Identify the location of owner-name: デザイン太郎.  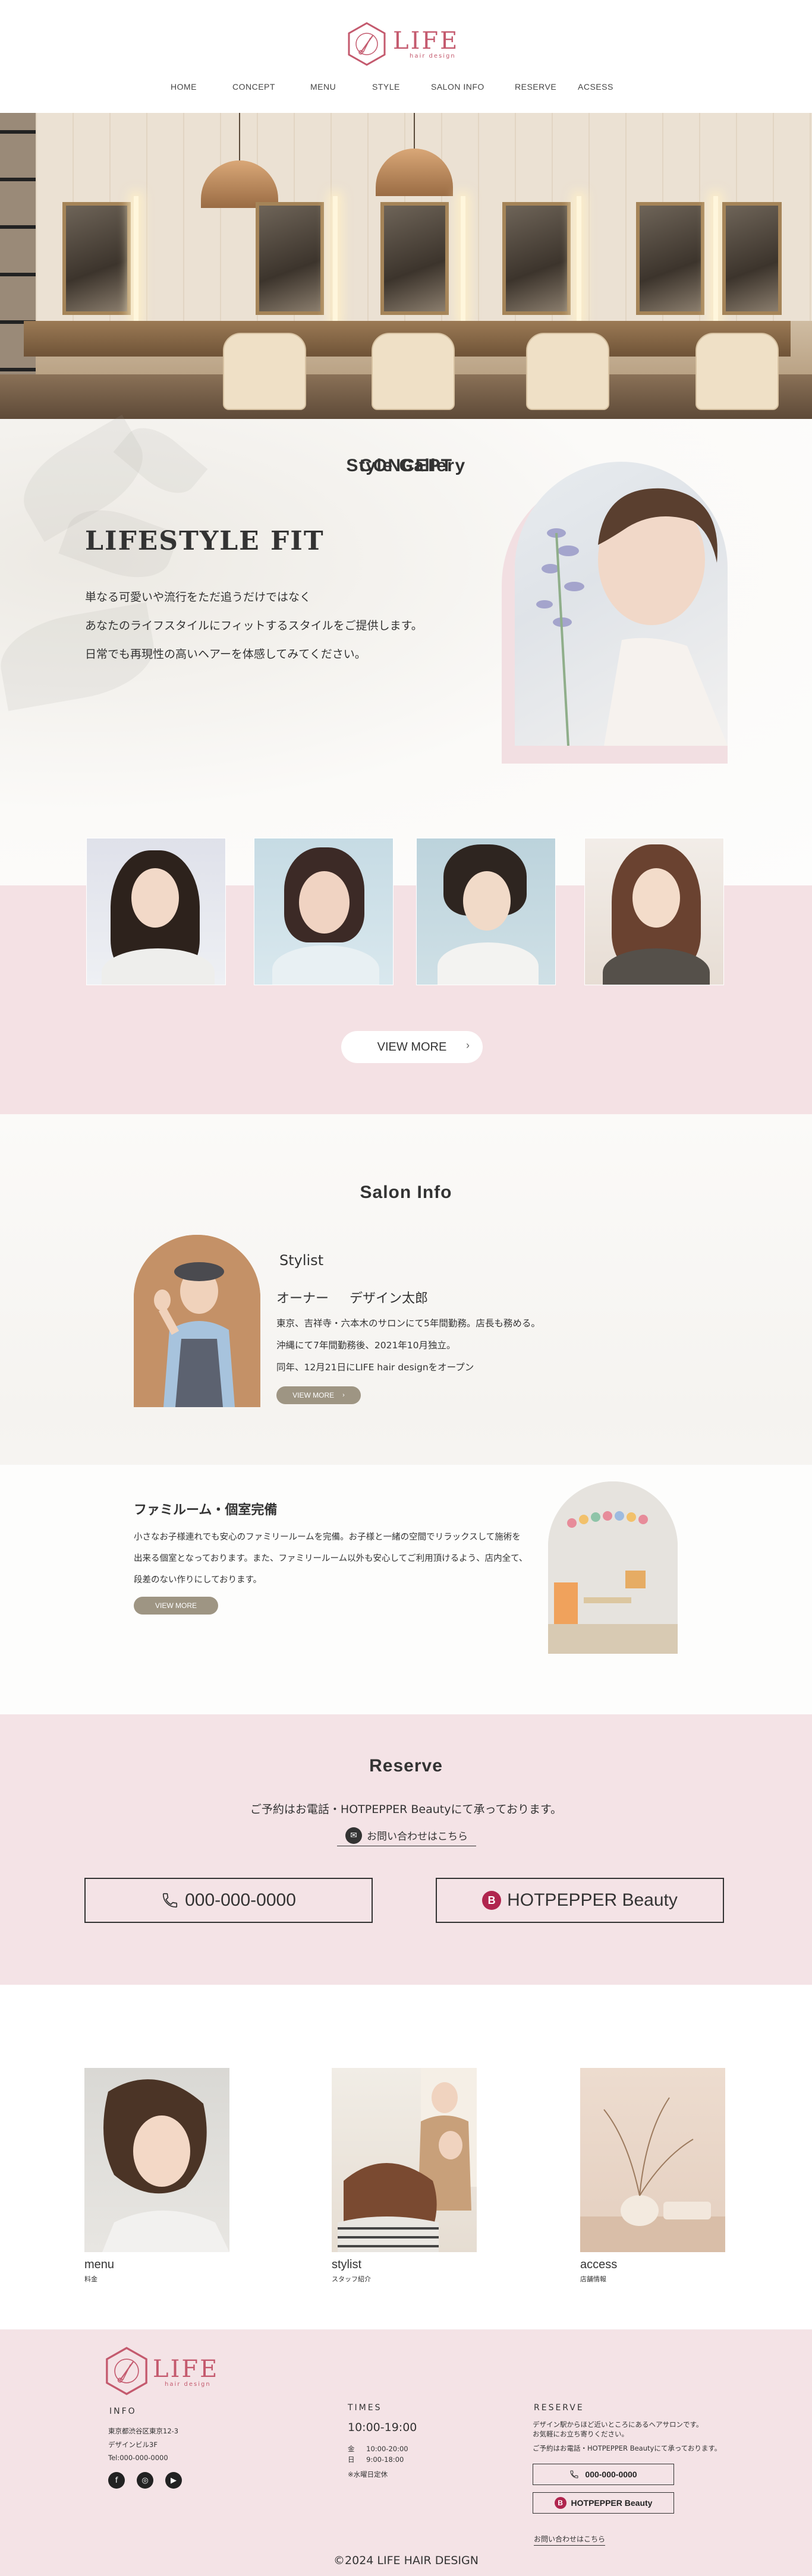
(390, 1299).